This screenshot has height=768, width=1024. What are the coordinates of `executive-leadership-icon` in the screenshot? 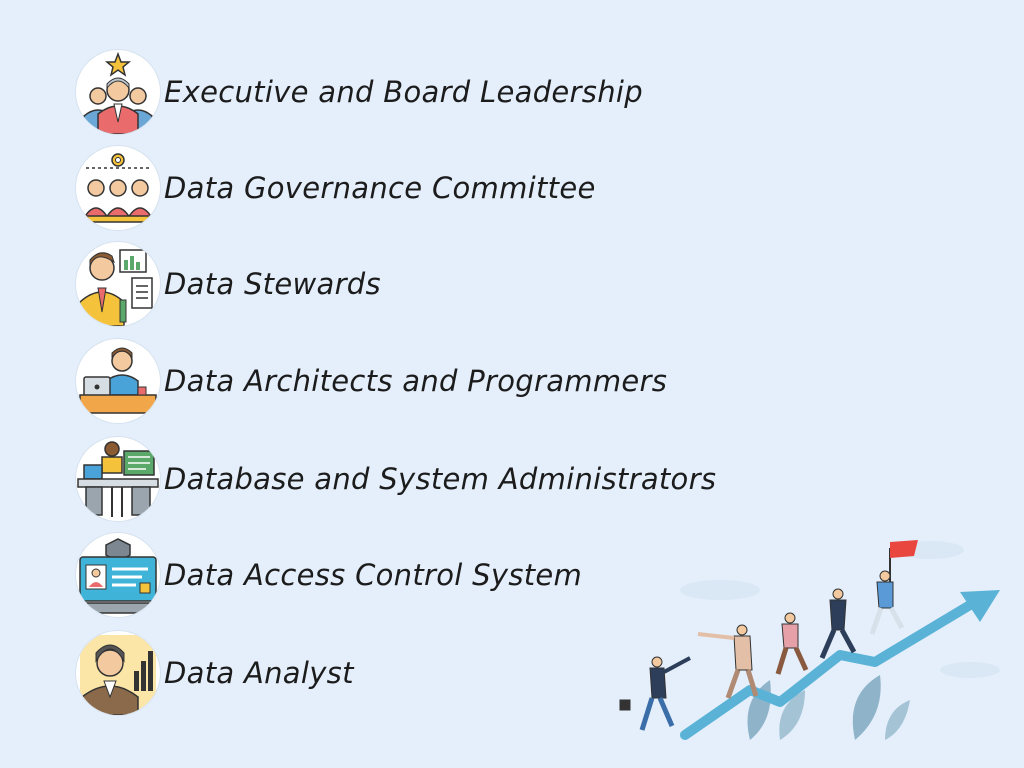 It's located at (118, 92).